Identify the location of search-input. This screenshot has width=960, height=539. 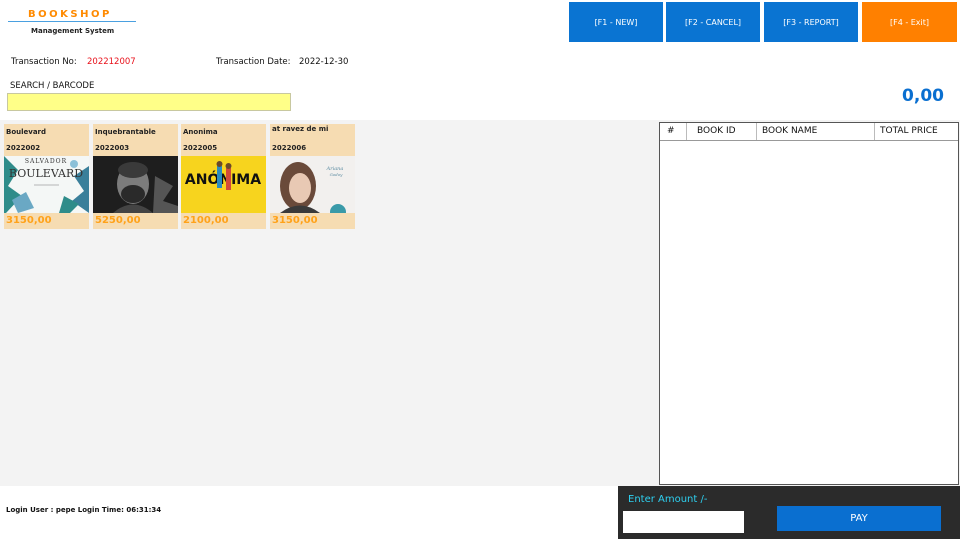
(149, 102).